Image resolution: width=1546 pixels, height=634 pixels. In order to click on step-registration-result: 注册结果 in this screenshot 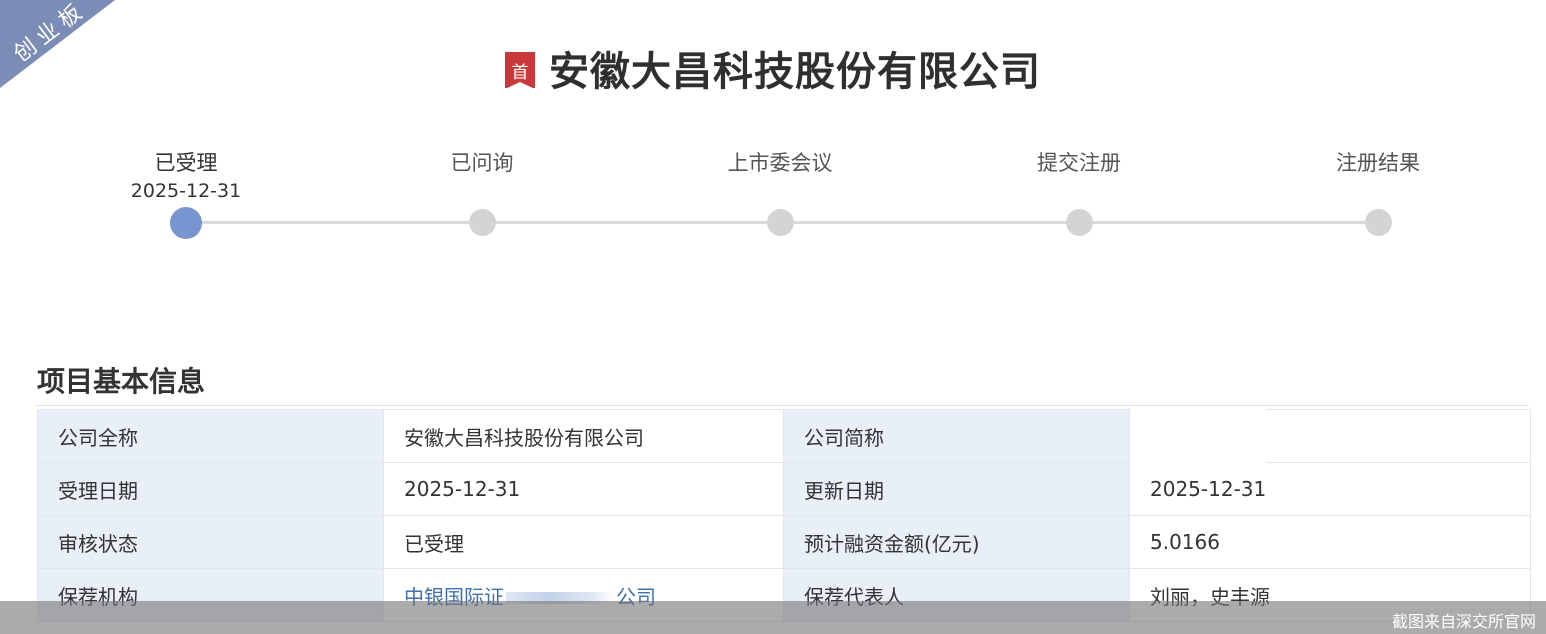, I will do `click(1378, 192)`.